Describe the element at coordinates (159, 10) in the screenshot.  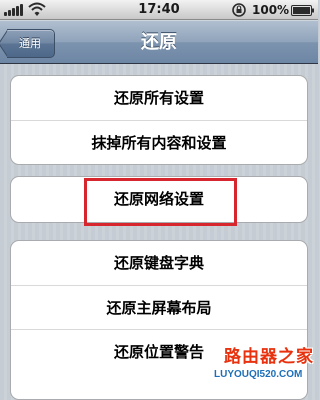
I see `status-bar: 17:40 100%` at that location.